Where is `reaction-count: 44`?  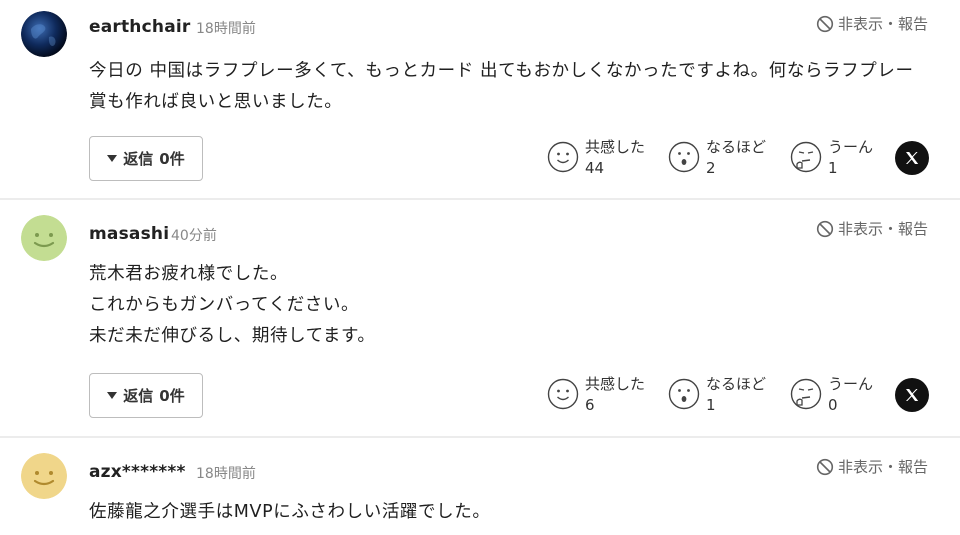 reaction-count: 44 is located at coordinates (595, 168).